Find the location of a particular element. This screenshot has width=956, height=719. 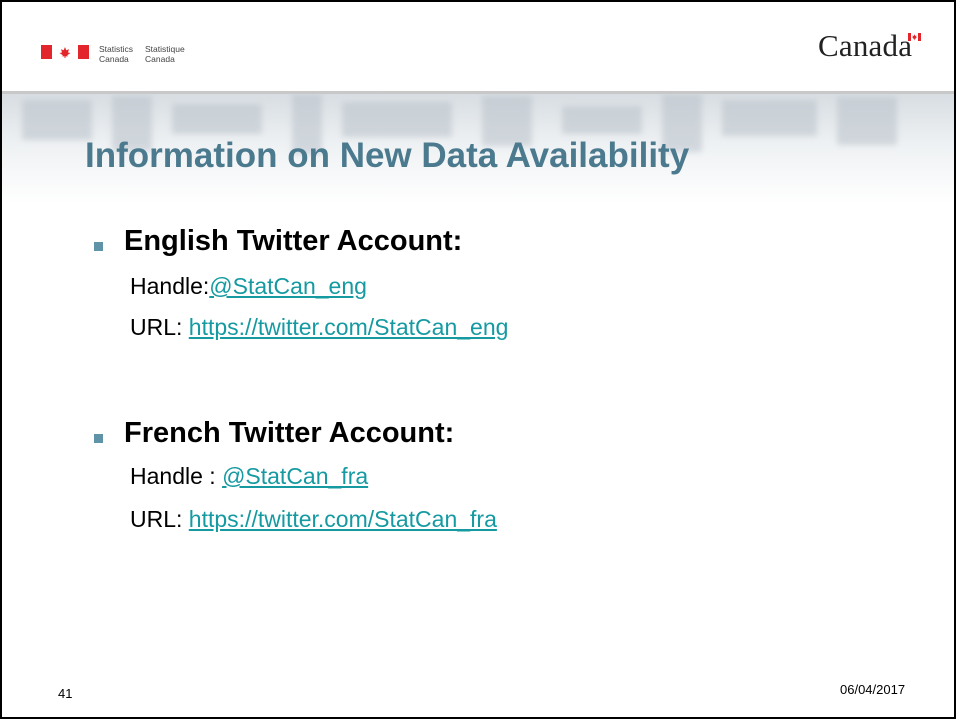

canada-flag-icon is located at coordinates (65, 52).